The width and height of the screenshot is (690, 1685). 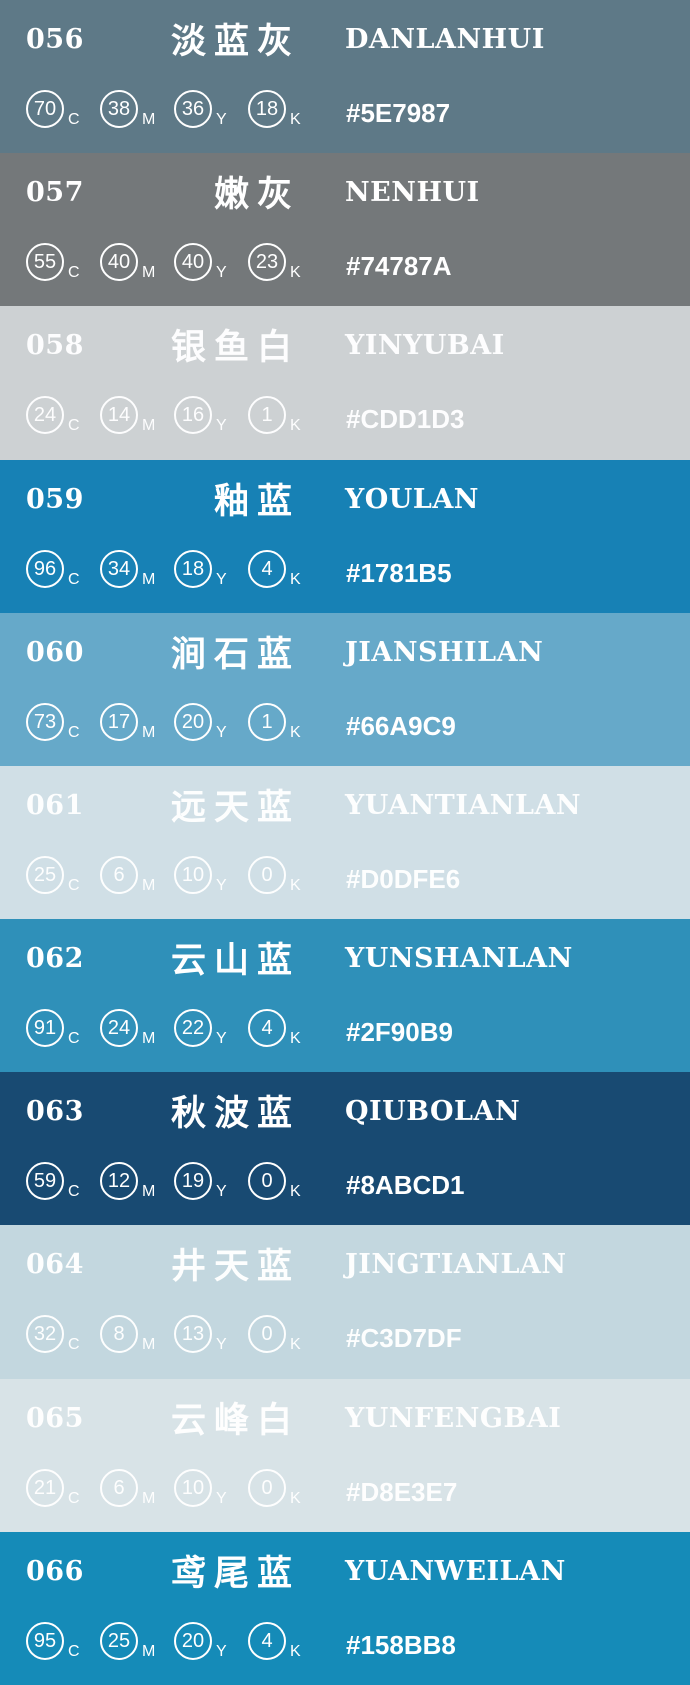 What do you see at coordinates (119, 1640) in the screenshot?
I see `magenta-value: 25` at bounding box center [119, 1640].